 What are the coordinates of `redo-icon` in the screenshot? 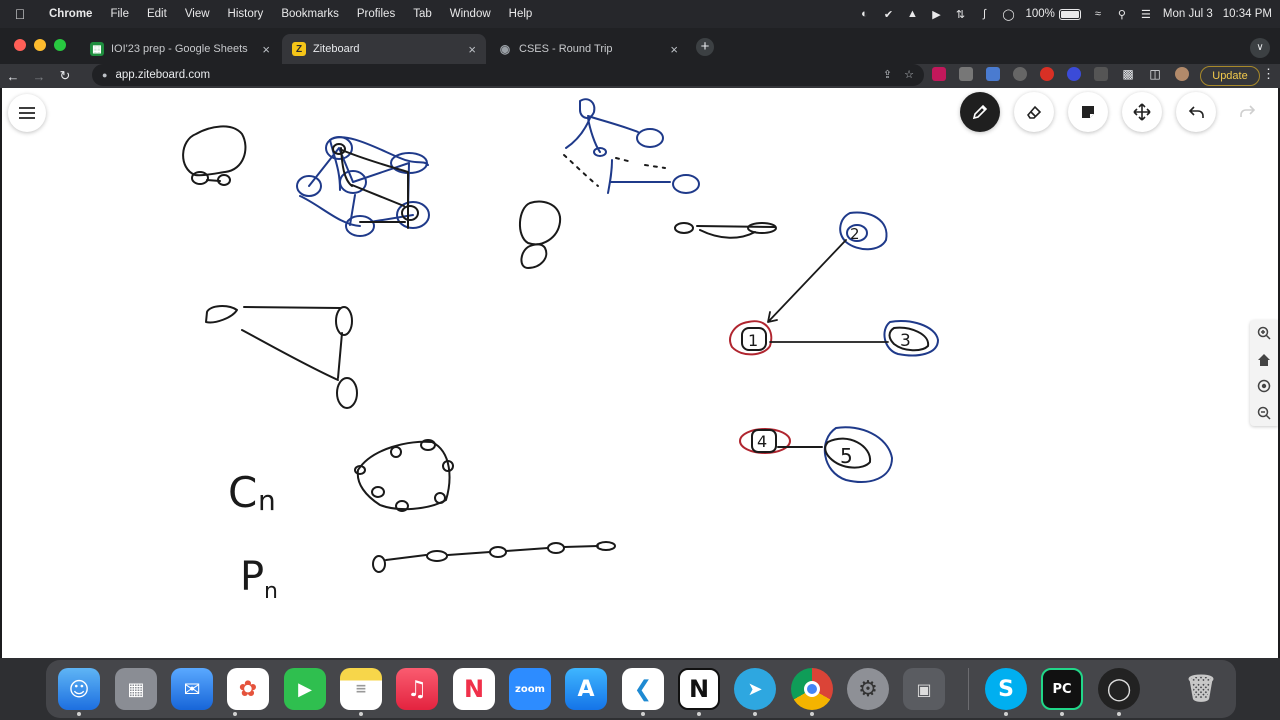 It's located at (1248, 111).